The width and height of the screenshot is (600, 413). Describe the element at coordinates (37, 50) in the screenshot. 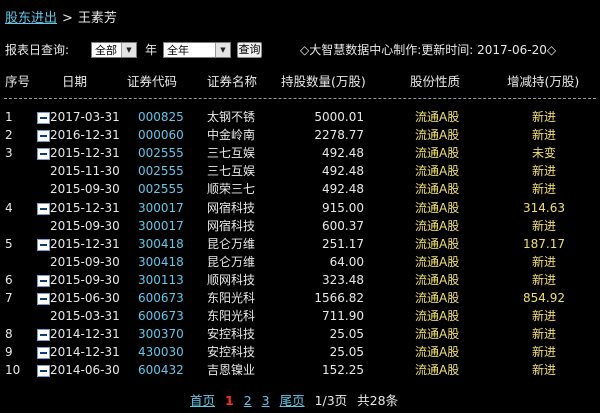

I see `filter-label: 报表日查询:` at that location.